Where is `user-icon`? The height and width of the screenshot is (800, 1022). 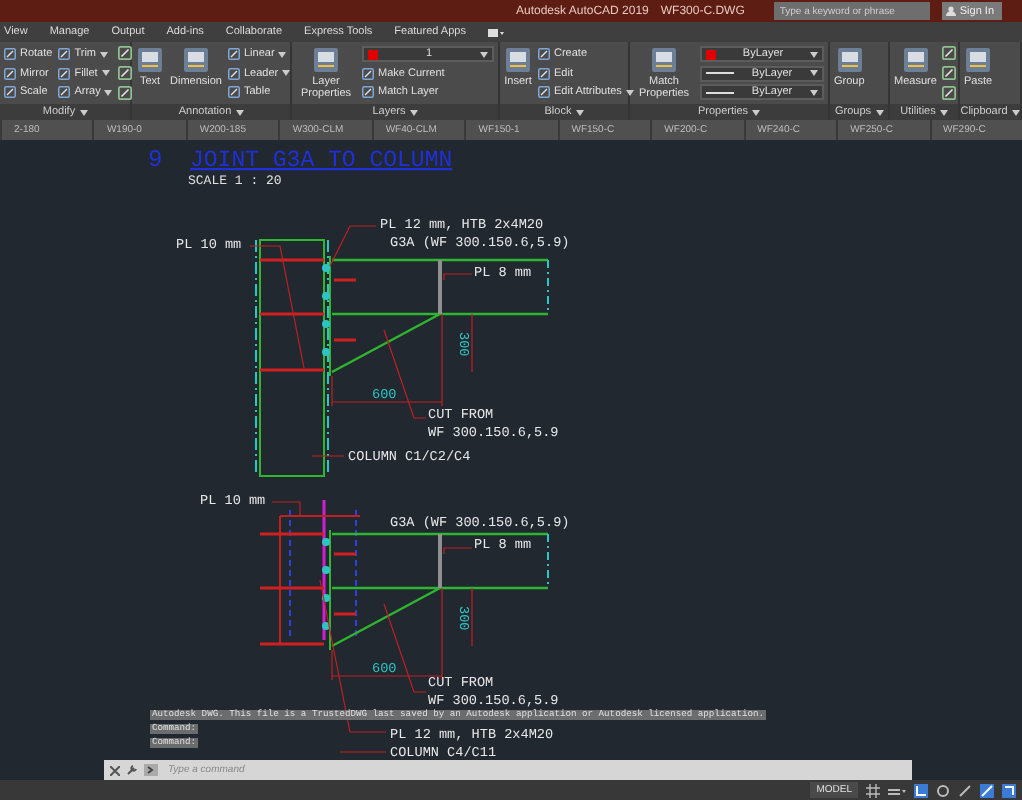 user-icon is located at coordinates (950, 11).